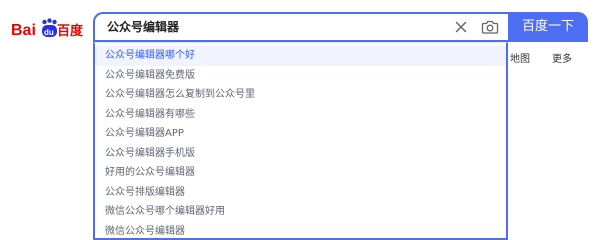  What do you see at coordinates (300, 212) in the screenshot?
I see `suggestion-item: 微信公众号哪个编辑器好用` at bounding box center [300, 212].